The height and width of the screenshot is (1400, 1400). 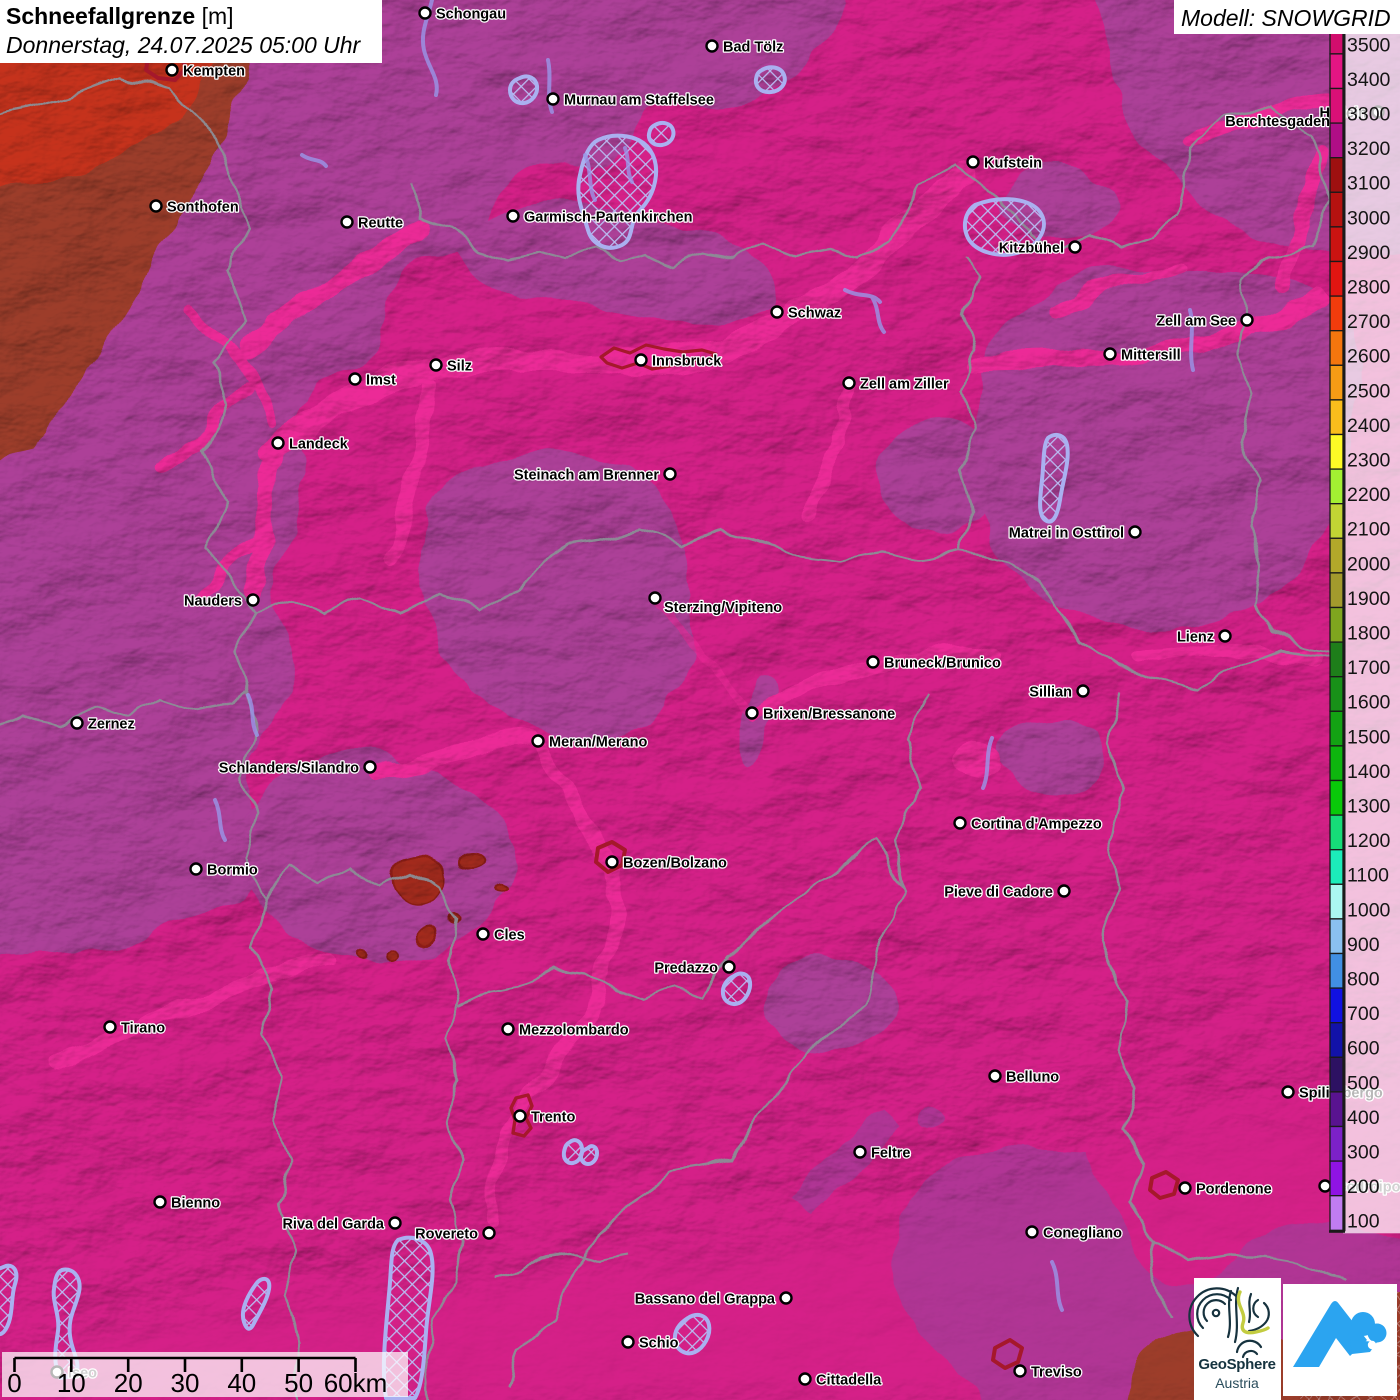 What do you see at coordinates (1036, 825) in the screenshot?
I see `svg-text: Cortina d'Ampezzo` at bounding box center [1036, 825].